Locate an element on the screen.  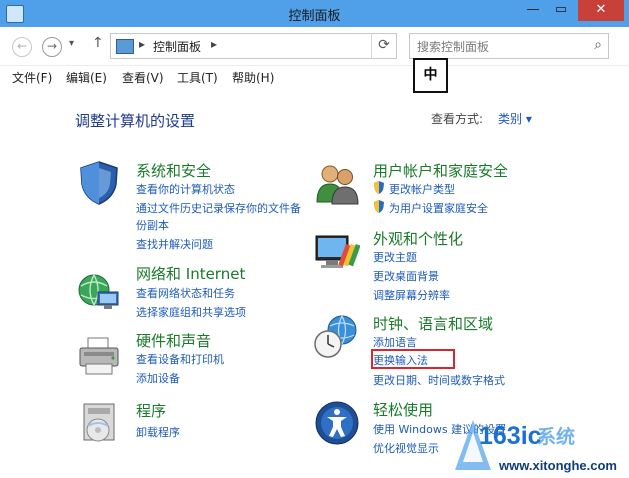
navigation-bar: ← → ▾ ↑ ▸ 控制面板 ▸ ⟳ 搜索控制面板 ⌕ is located at coordinates (314, 46).